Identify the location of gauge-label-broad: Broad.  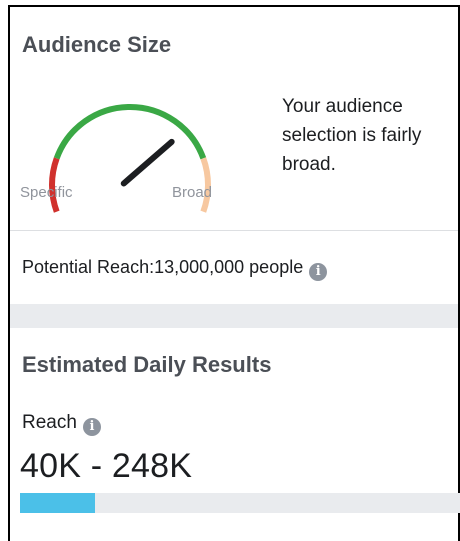
(192, 192).